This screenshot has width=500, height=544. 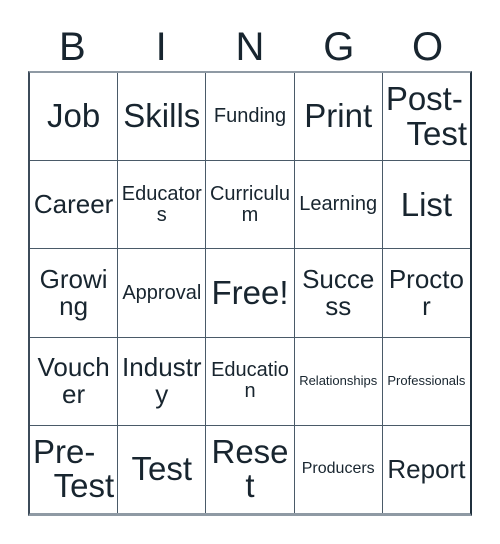 I want to click on bingo-cell: Proctor, so click(x=426, y=292).